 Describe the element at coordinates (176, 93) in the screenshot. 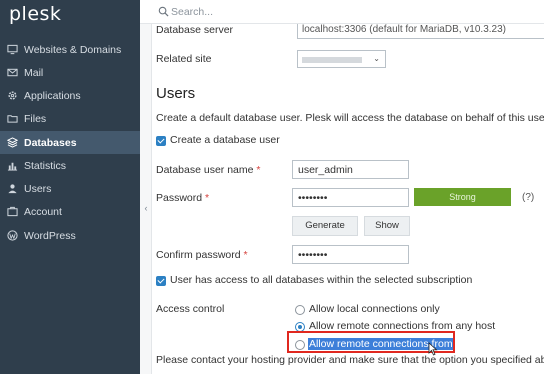

I see `users-section-title: Users` at that location.